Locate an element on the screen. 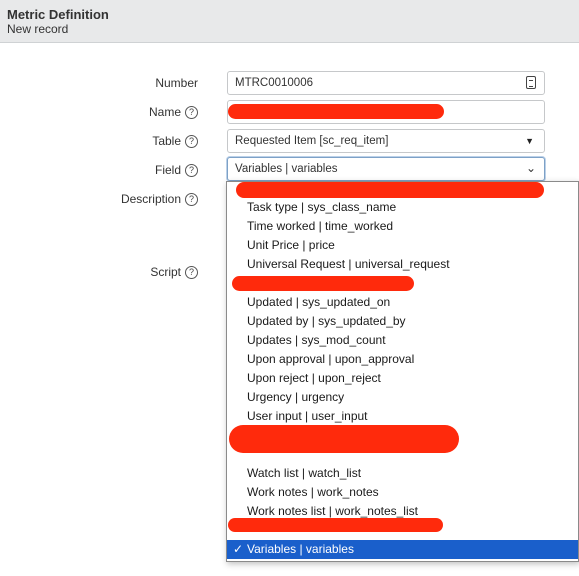  dropdown-option: Watch list | watch_list is located at coordinates (304, 473).